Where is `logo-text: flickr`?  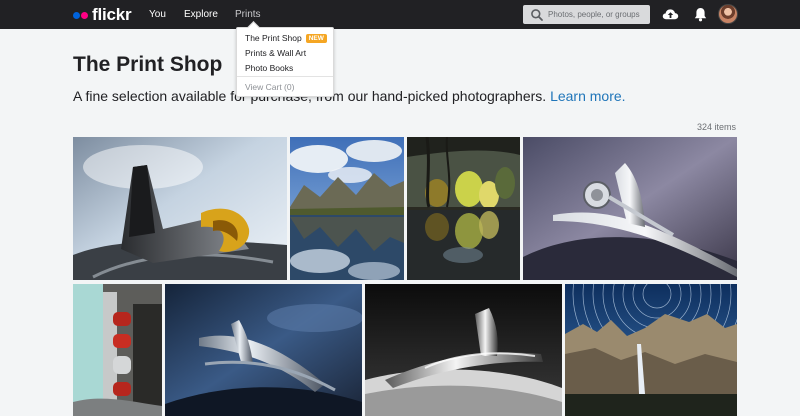 logo-text: flickr is located at coordinates (112, 14).